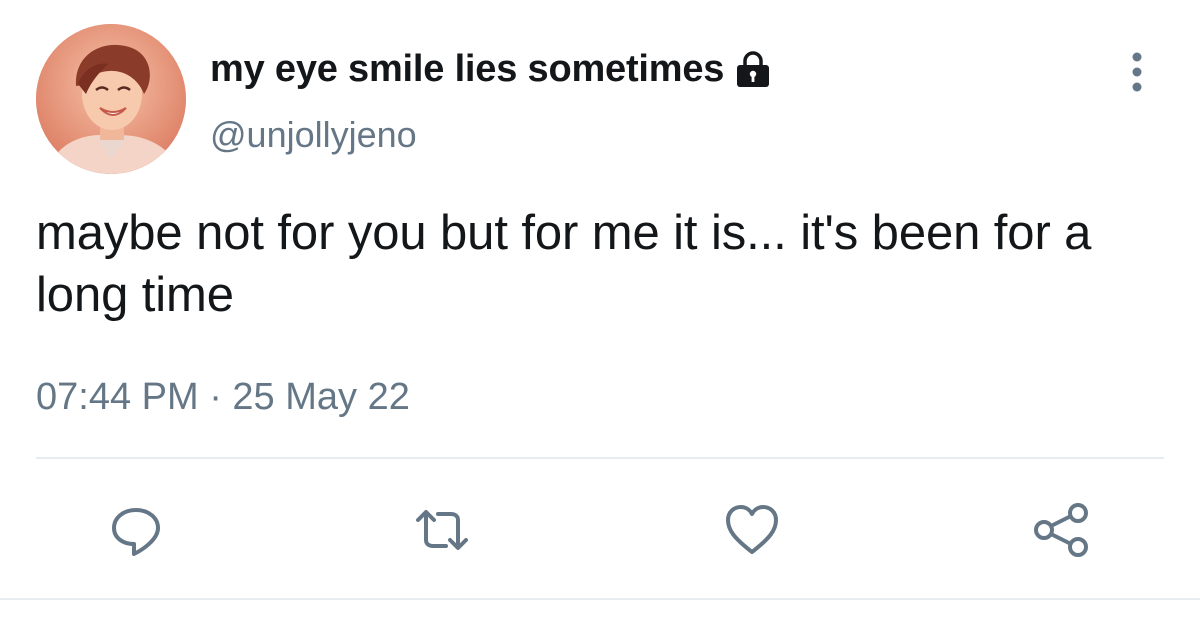 This screenshot has width=1200, height=618. I want to click on reply-button, so click(136, 530).